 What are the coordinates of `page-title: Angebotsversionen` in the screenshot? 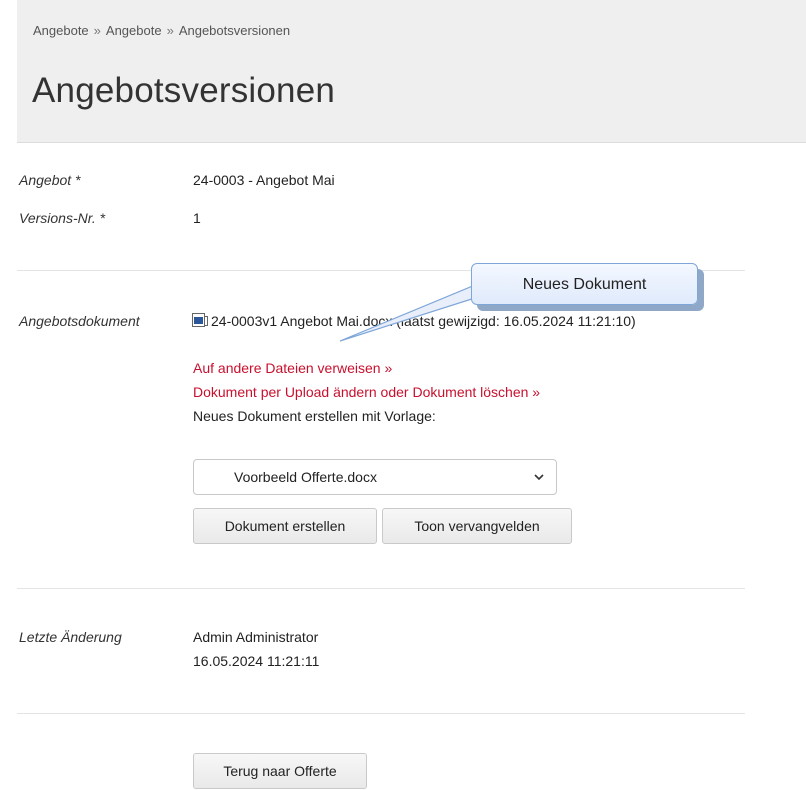 It's located at (184, 90).